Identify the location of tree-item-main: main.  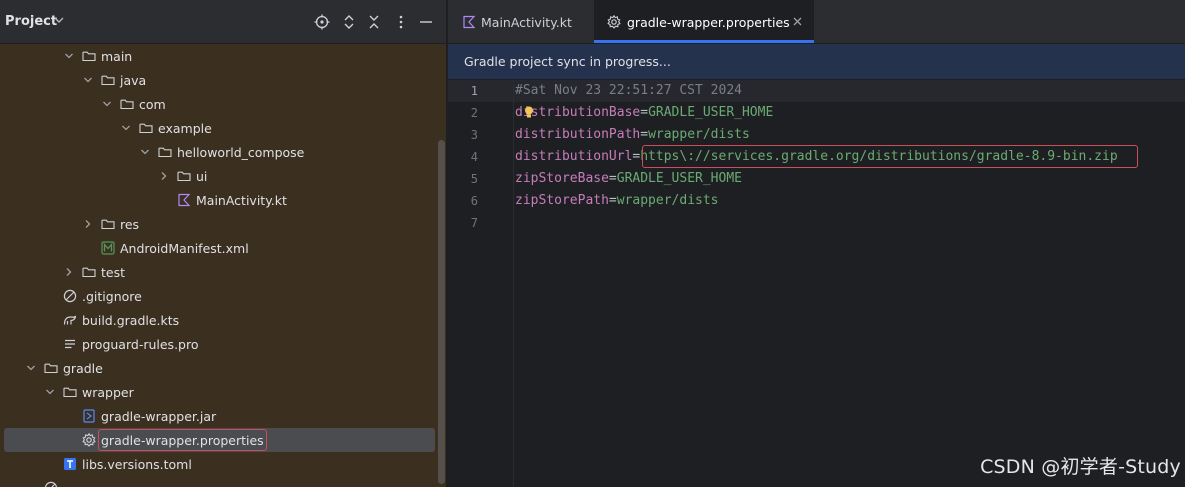
(220, 56).